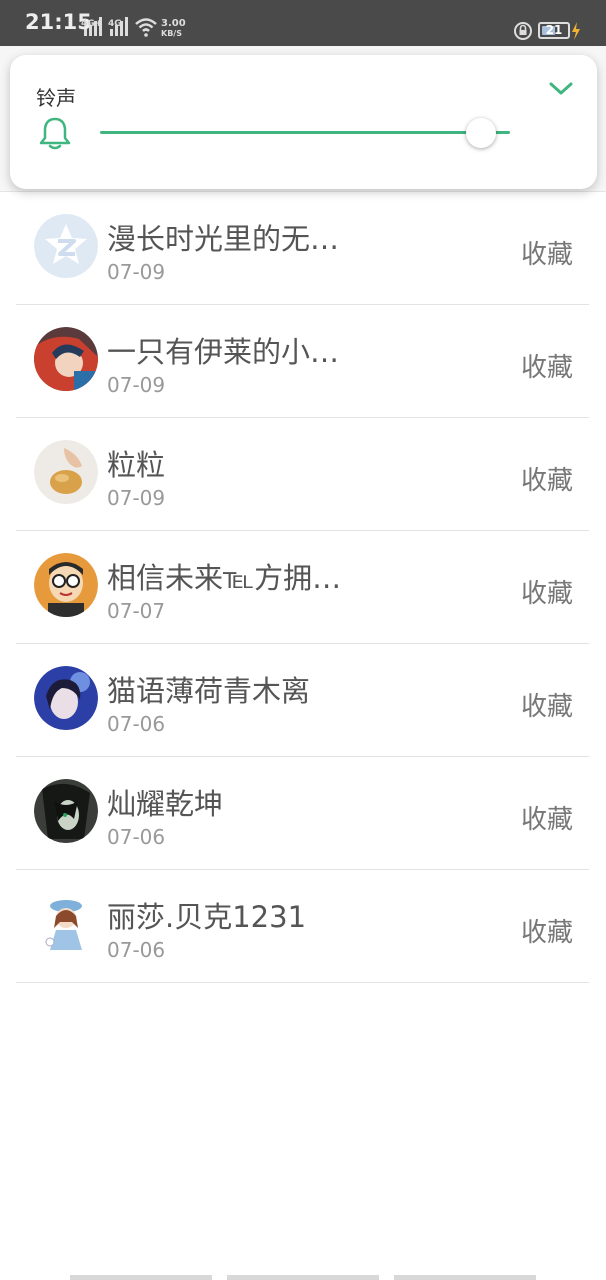  Describe the element at coordinates (561, 89) in the screenshot. I see `chevron-down-icon` at that location.